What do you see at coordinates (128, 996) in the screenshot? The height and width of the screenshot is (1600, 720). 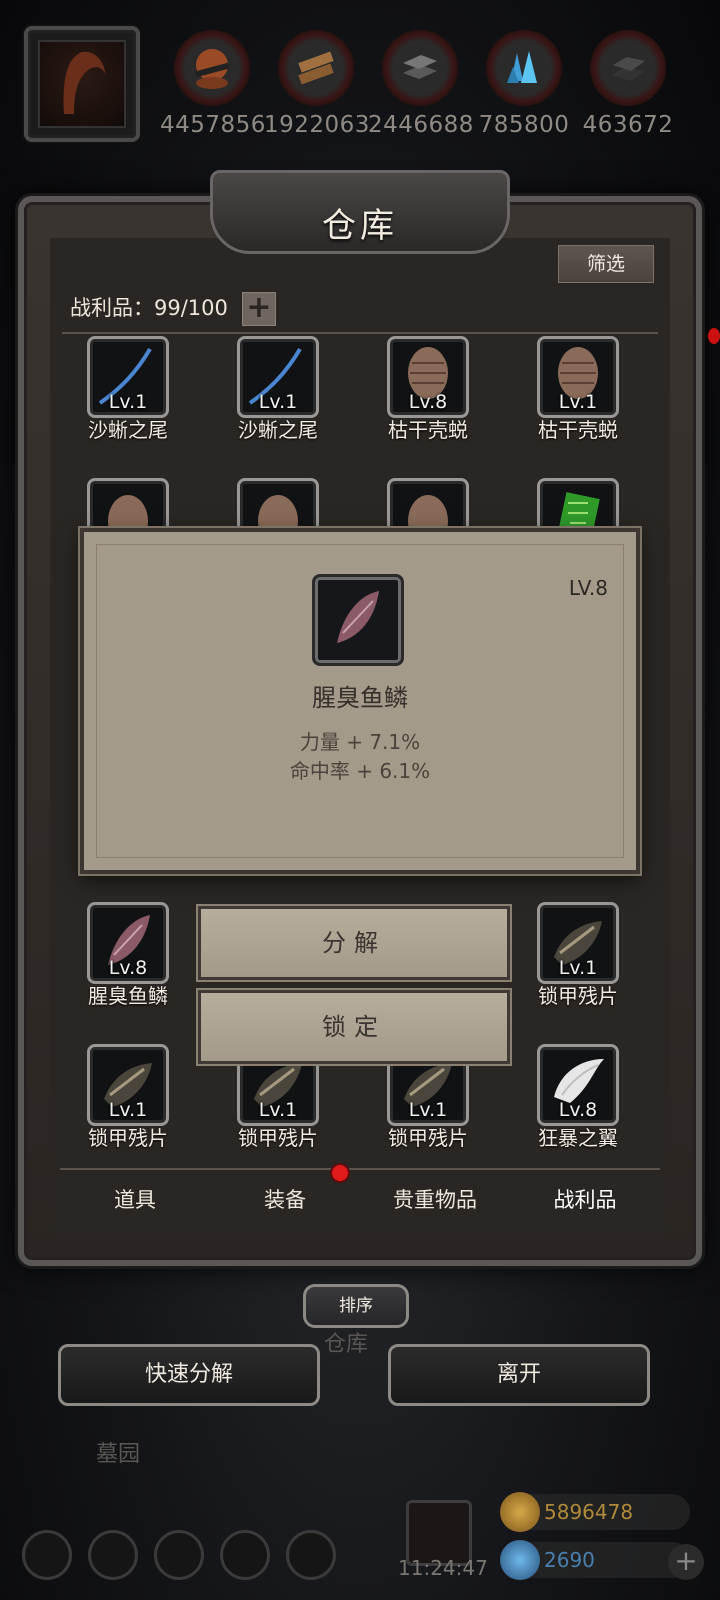 I see `item-name: 腥臭鱼鳞` at bounding box center [128, 996].